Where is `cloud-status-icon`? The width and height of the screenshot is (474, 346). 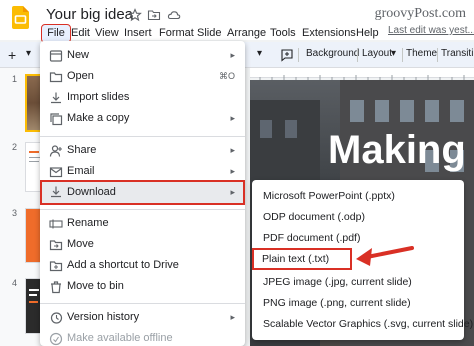 cloud-status-icon is located at coordinates (174, 15).